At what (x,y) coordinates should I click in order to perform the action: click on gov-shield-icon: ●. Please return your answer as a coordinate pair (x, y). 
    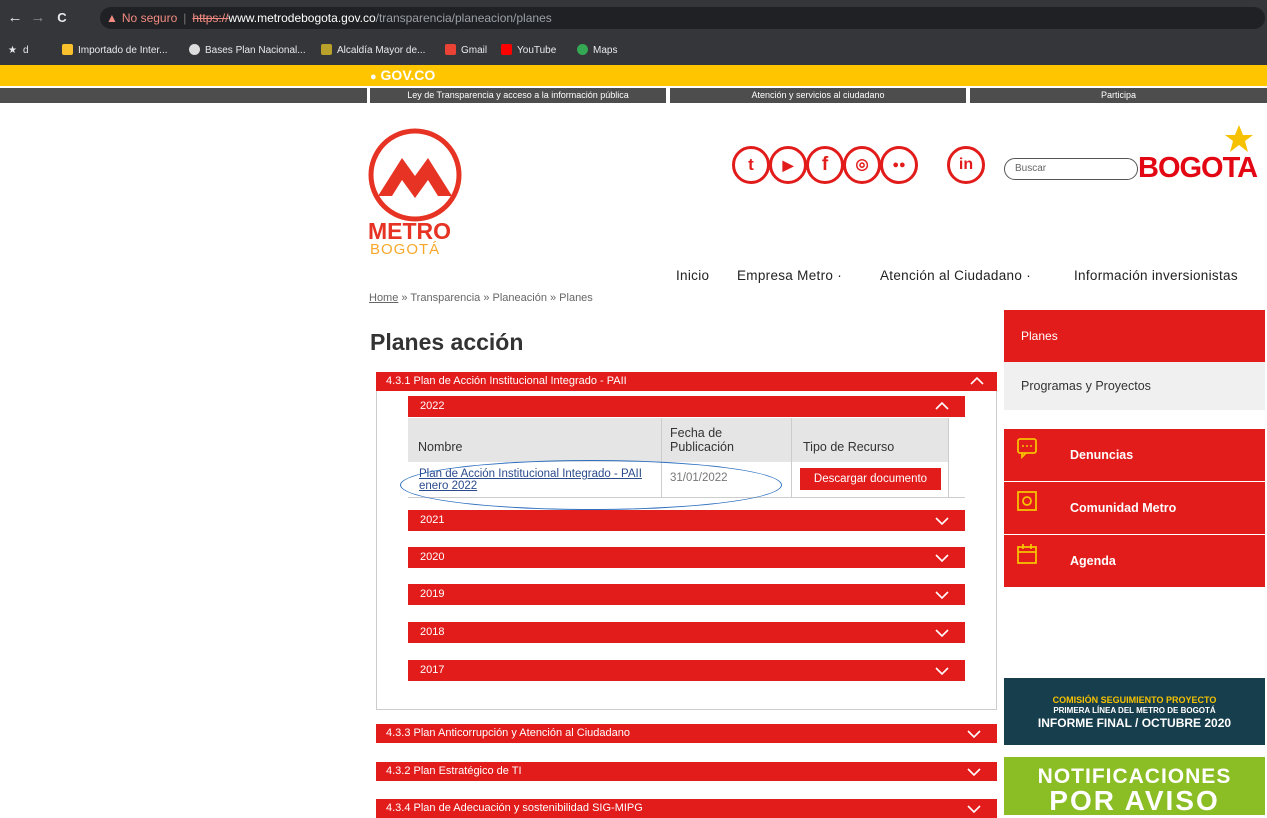
    Looking at the image, I should click on (373, 77).